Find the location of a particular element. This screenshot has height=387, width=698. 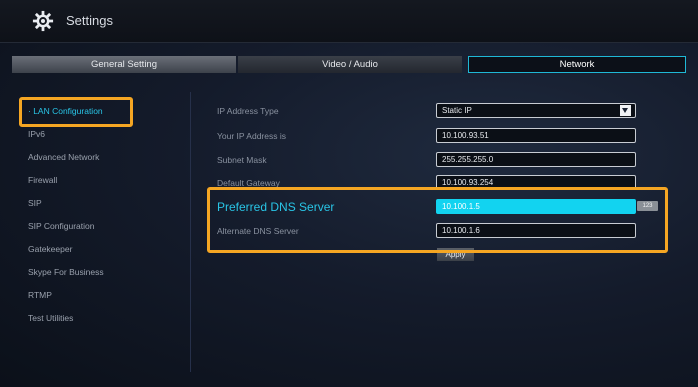

subnet-mask-field: 255.255.255.0 is located at coordinates (536, 159).